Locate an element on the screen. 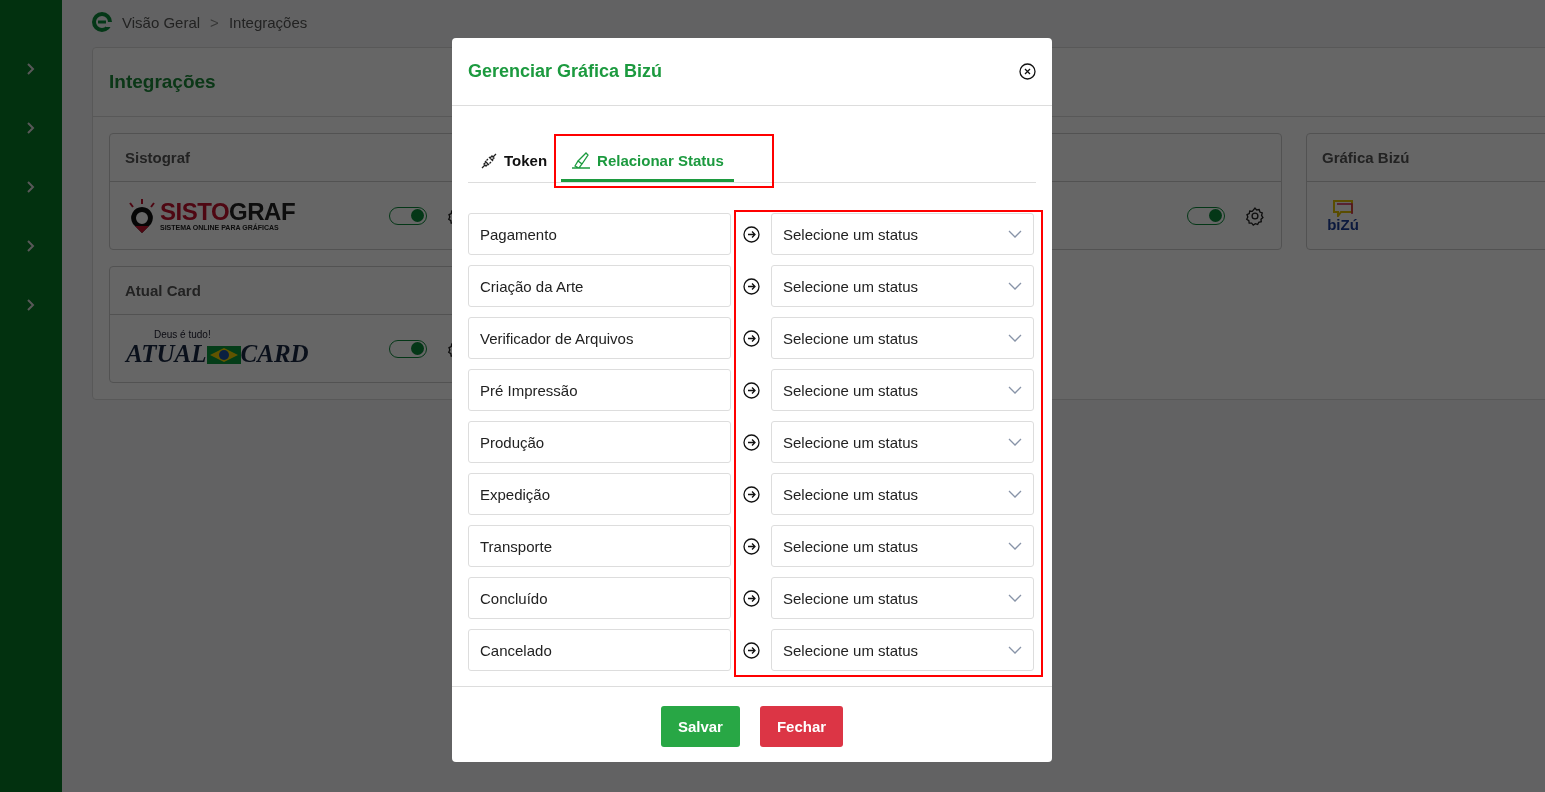  panel-title: Integrações is located at coordinates (162, 82).